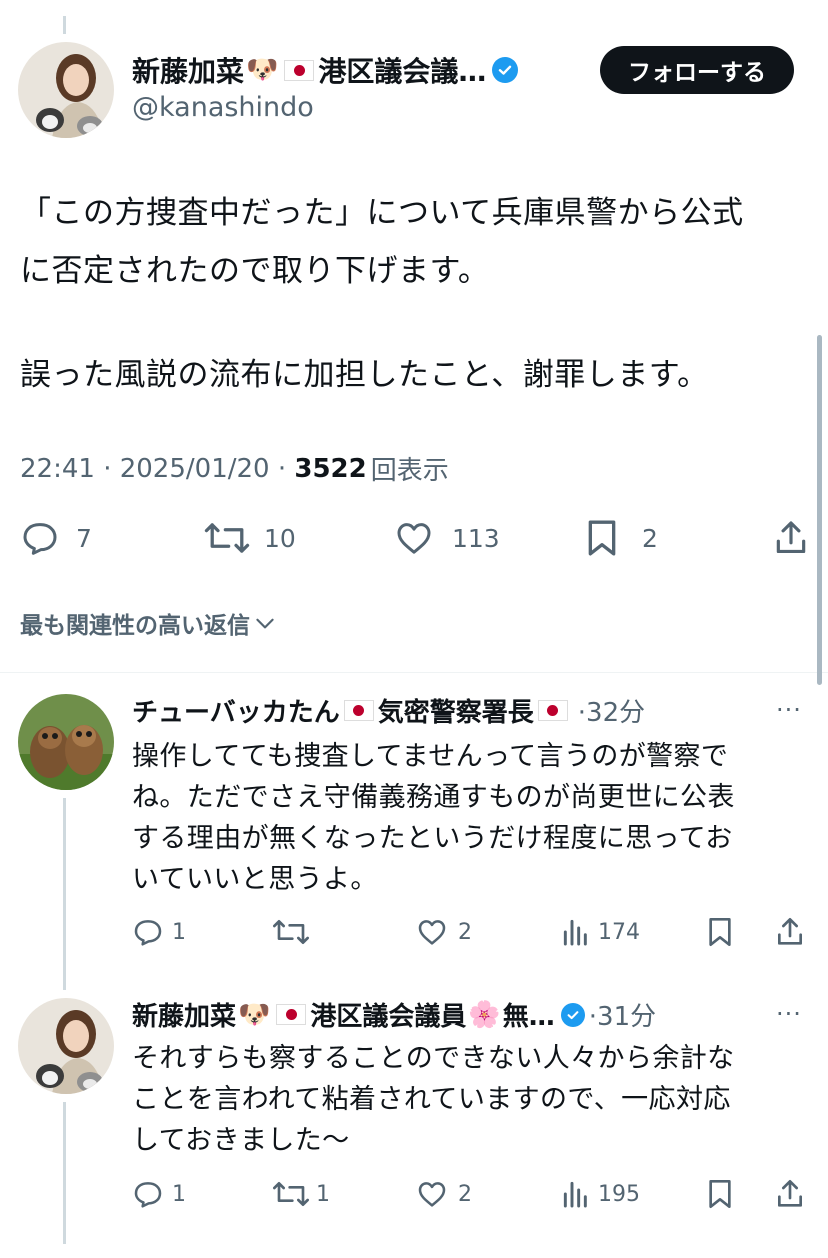 This screenshot has height=1258, width=828. What do you see at coordinates (415, 323) in the screenshot?
I see `tweet-line` at bounding box center [415, 323].